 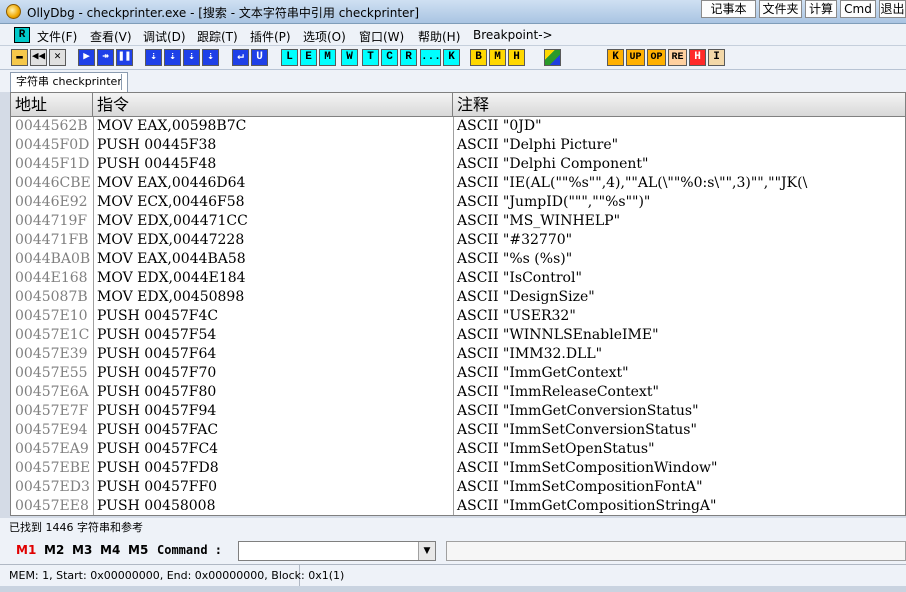 What do you see at coordinates (217, 36) in the screenshot?
I see `menu-trace: 跟踪(T)` at bounding box center [217, 36].